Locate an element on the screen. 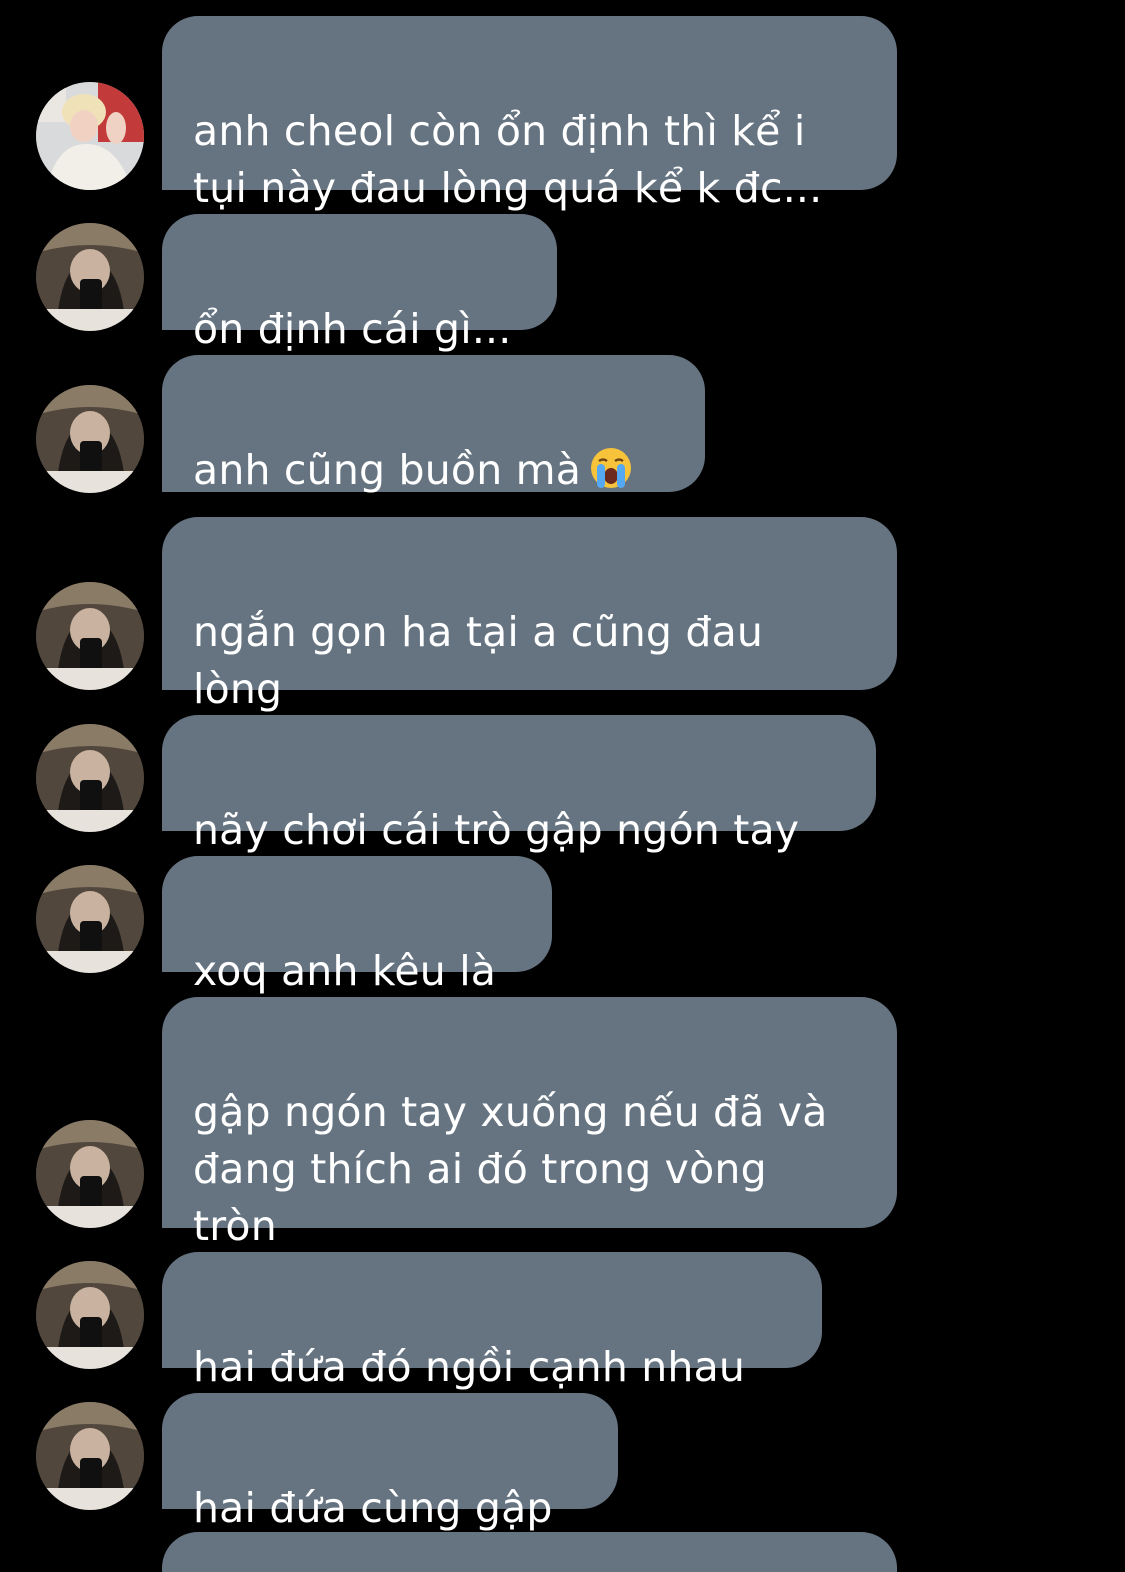 The height and width of the screenshot is (1572, 1125). message-text: hai đứa đó ngồi cạnh nhau is located at coordinates (469, 1367).